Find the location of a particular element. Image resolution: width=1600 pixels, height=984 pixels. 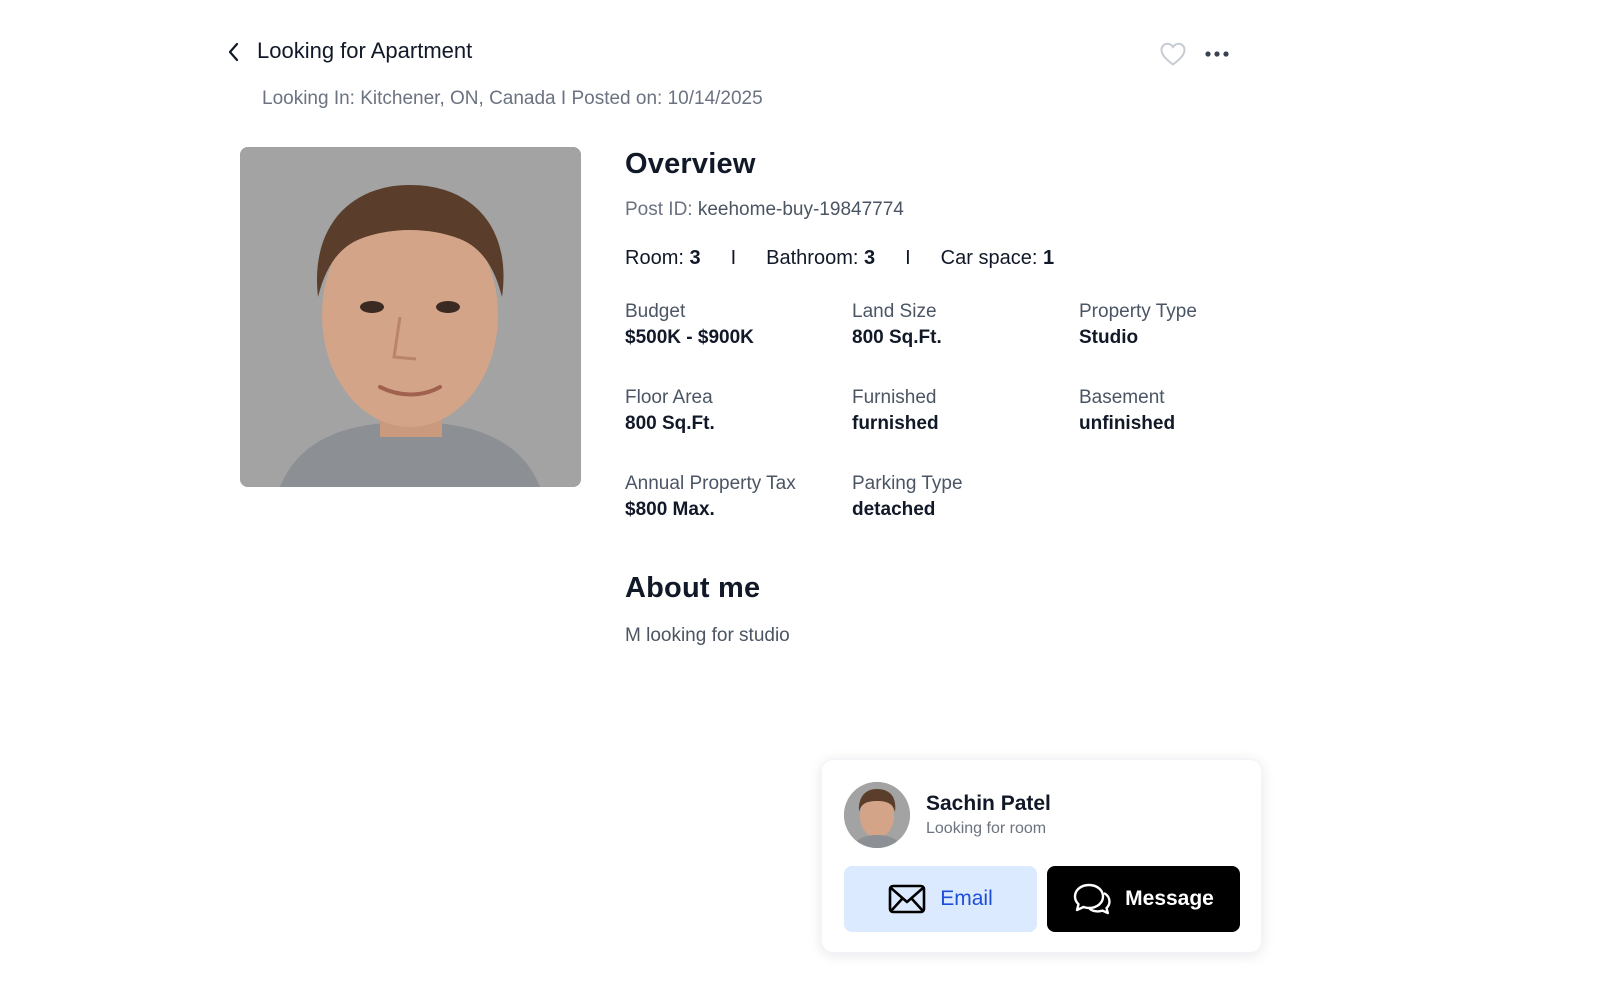

room-count: Room: 3 is located at coordinates (663, 258).